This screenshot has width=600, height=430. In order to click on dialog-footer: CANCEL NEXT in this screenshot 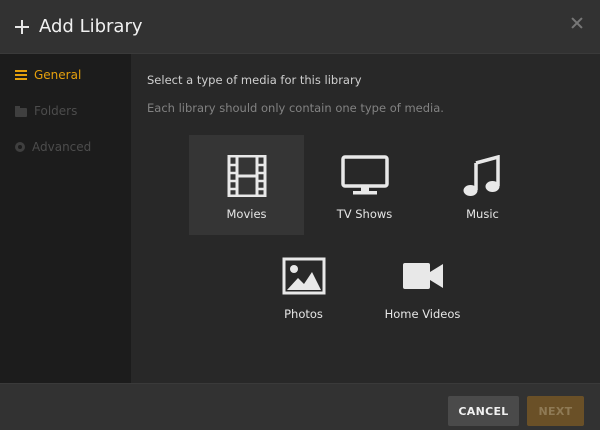, I will do `click(300, 406)`.